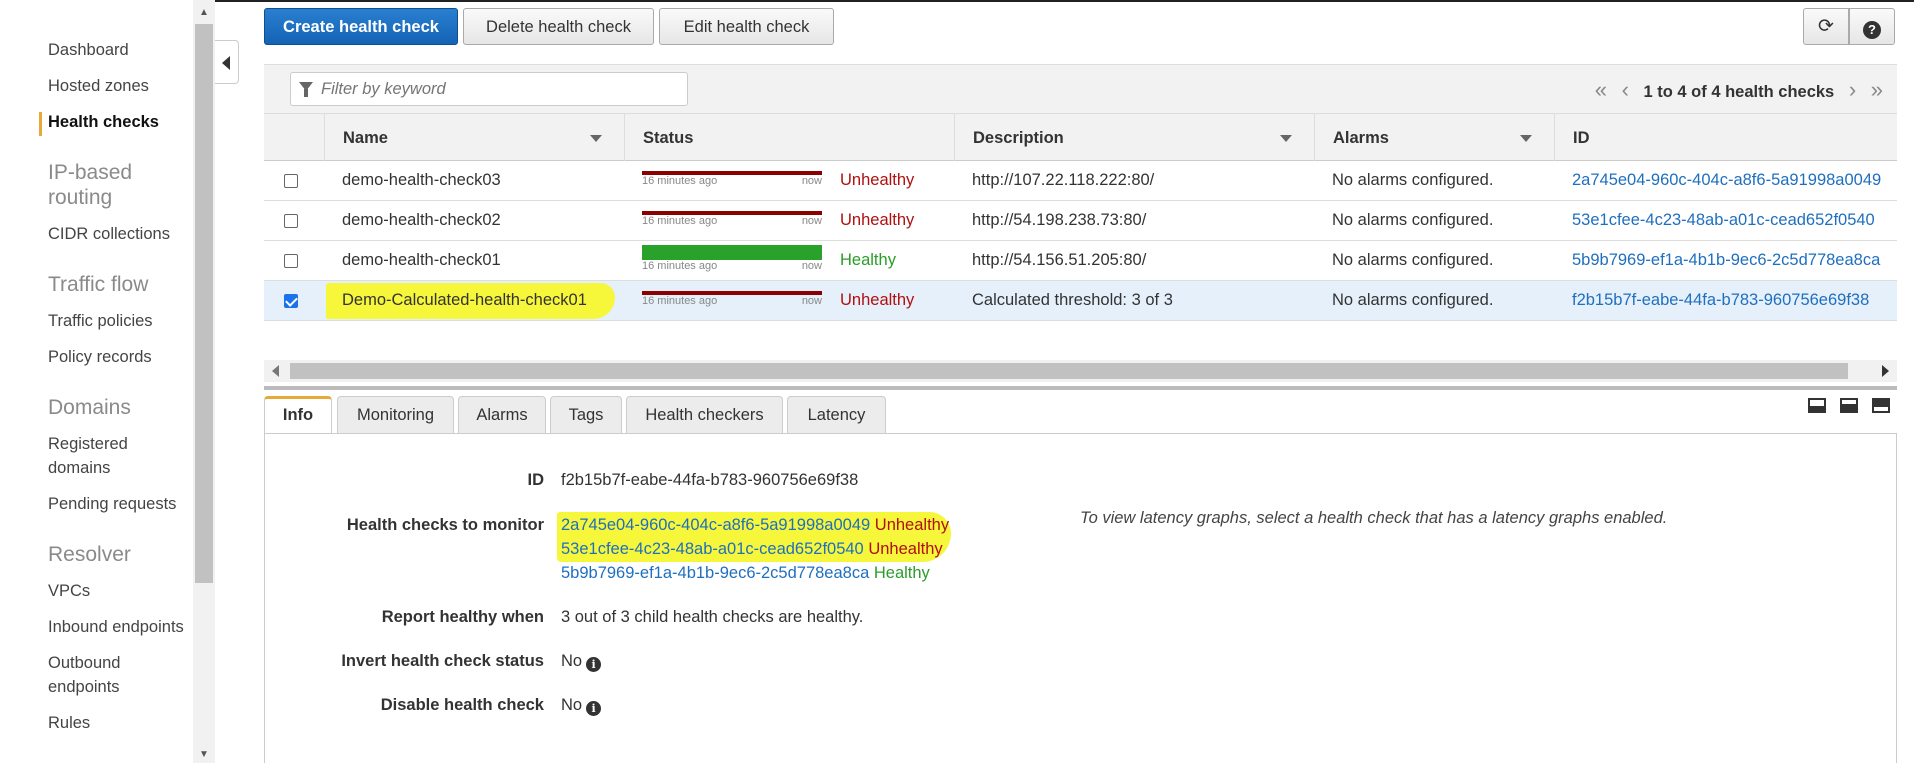 The height and width of the screenshot is (763, 1914). Describe the element at coordinates (789, 138) in the screenshot. I see `column-header-status: Status` at that location.